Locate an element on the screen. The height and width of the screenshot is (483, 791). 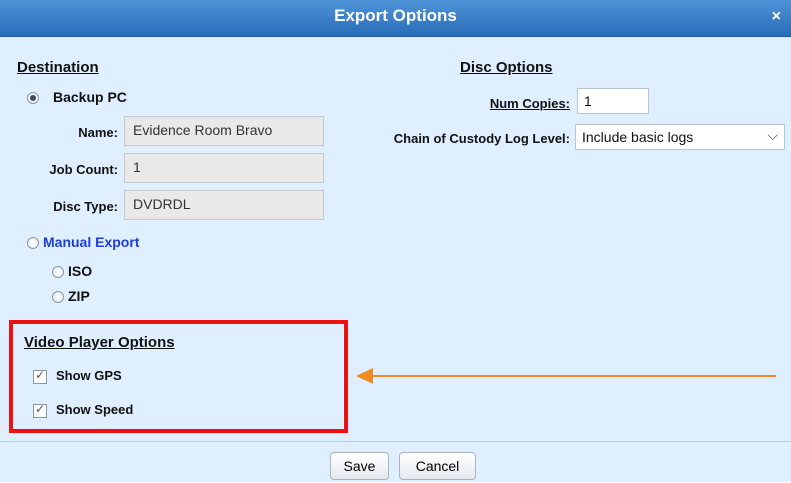
highlight-box is located at coordinates (178, 376).